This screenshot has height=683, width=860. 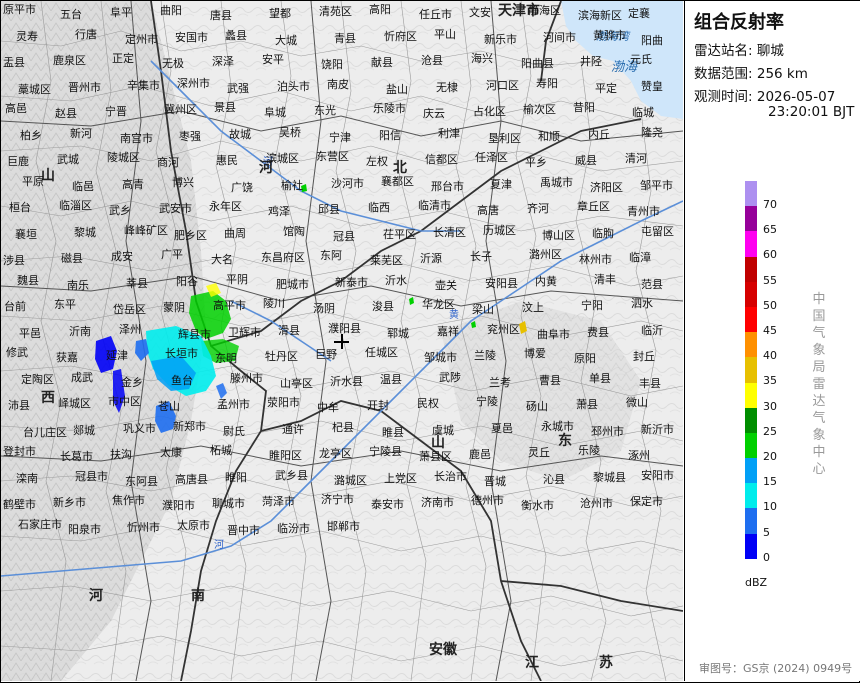 What do you see at coordinates (539, 452) in the screenshot?
I see `place-label: 灵丘` at bounding box center [539, 452].